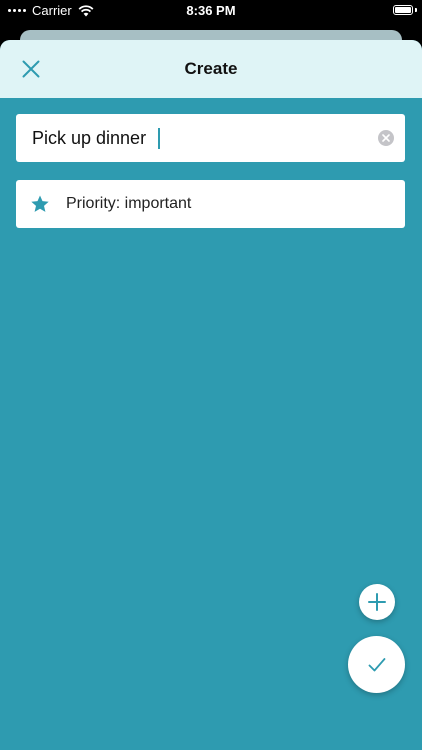 The width and height of the screenshot is (422, 750). I want to click on battery-tip, so click(416, 10).